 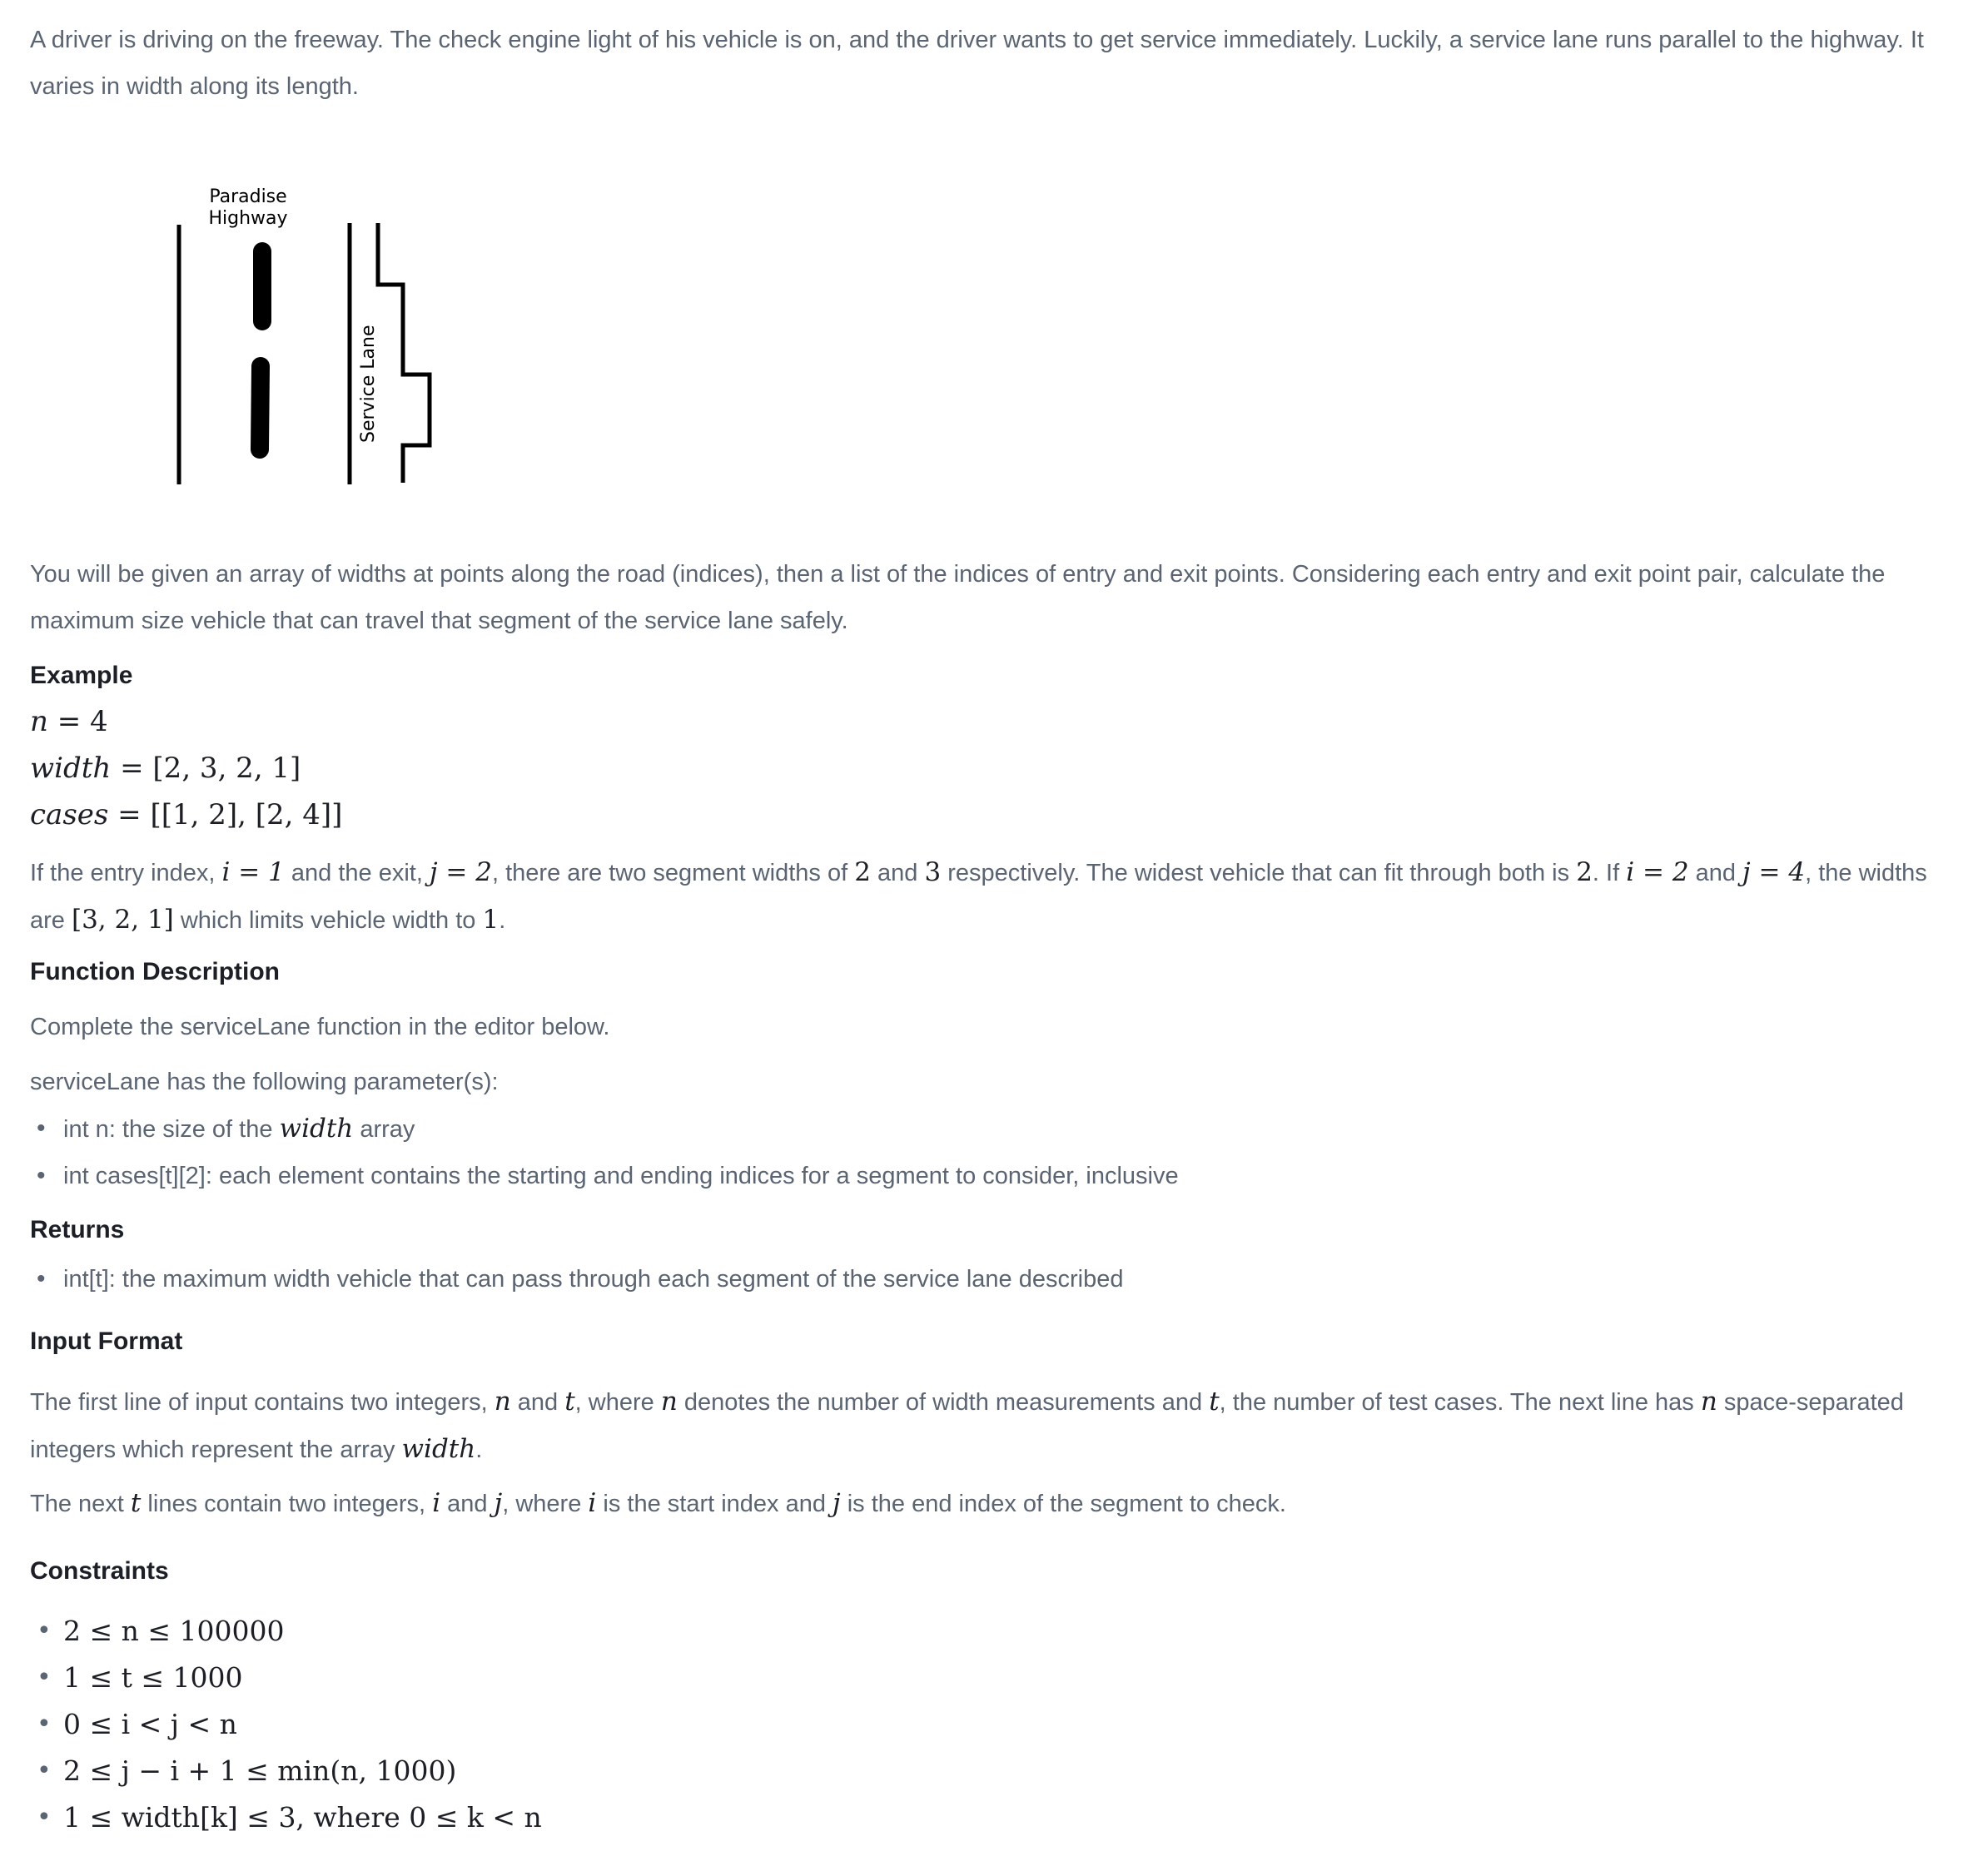 I want to click on returns-heading: Returns, so click(x=77, y=1229).